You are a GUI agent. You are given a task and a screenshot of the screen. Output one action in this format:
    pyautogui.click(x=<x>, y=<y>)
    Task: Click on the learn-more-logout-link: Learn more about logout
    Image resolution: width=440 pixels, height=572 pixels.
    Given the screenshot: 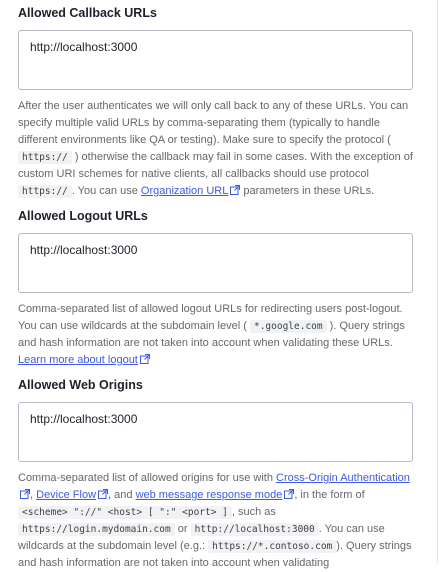 What is the action you would take?
    pyautogui.click(x=78, y=360)
    